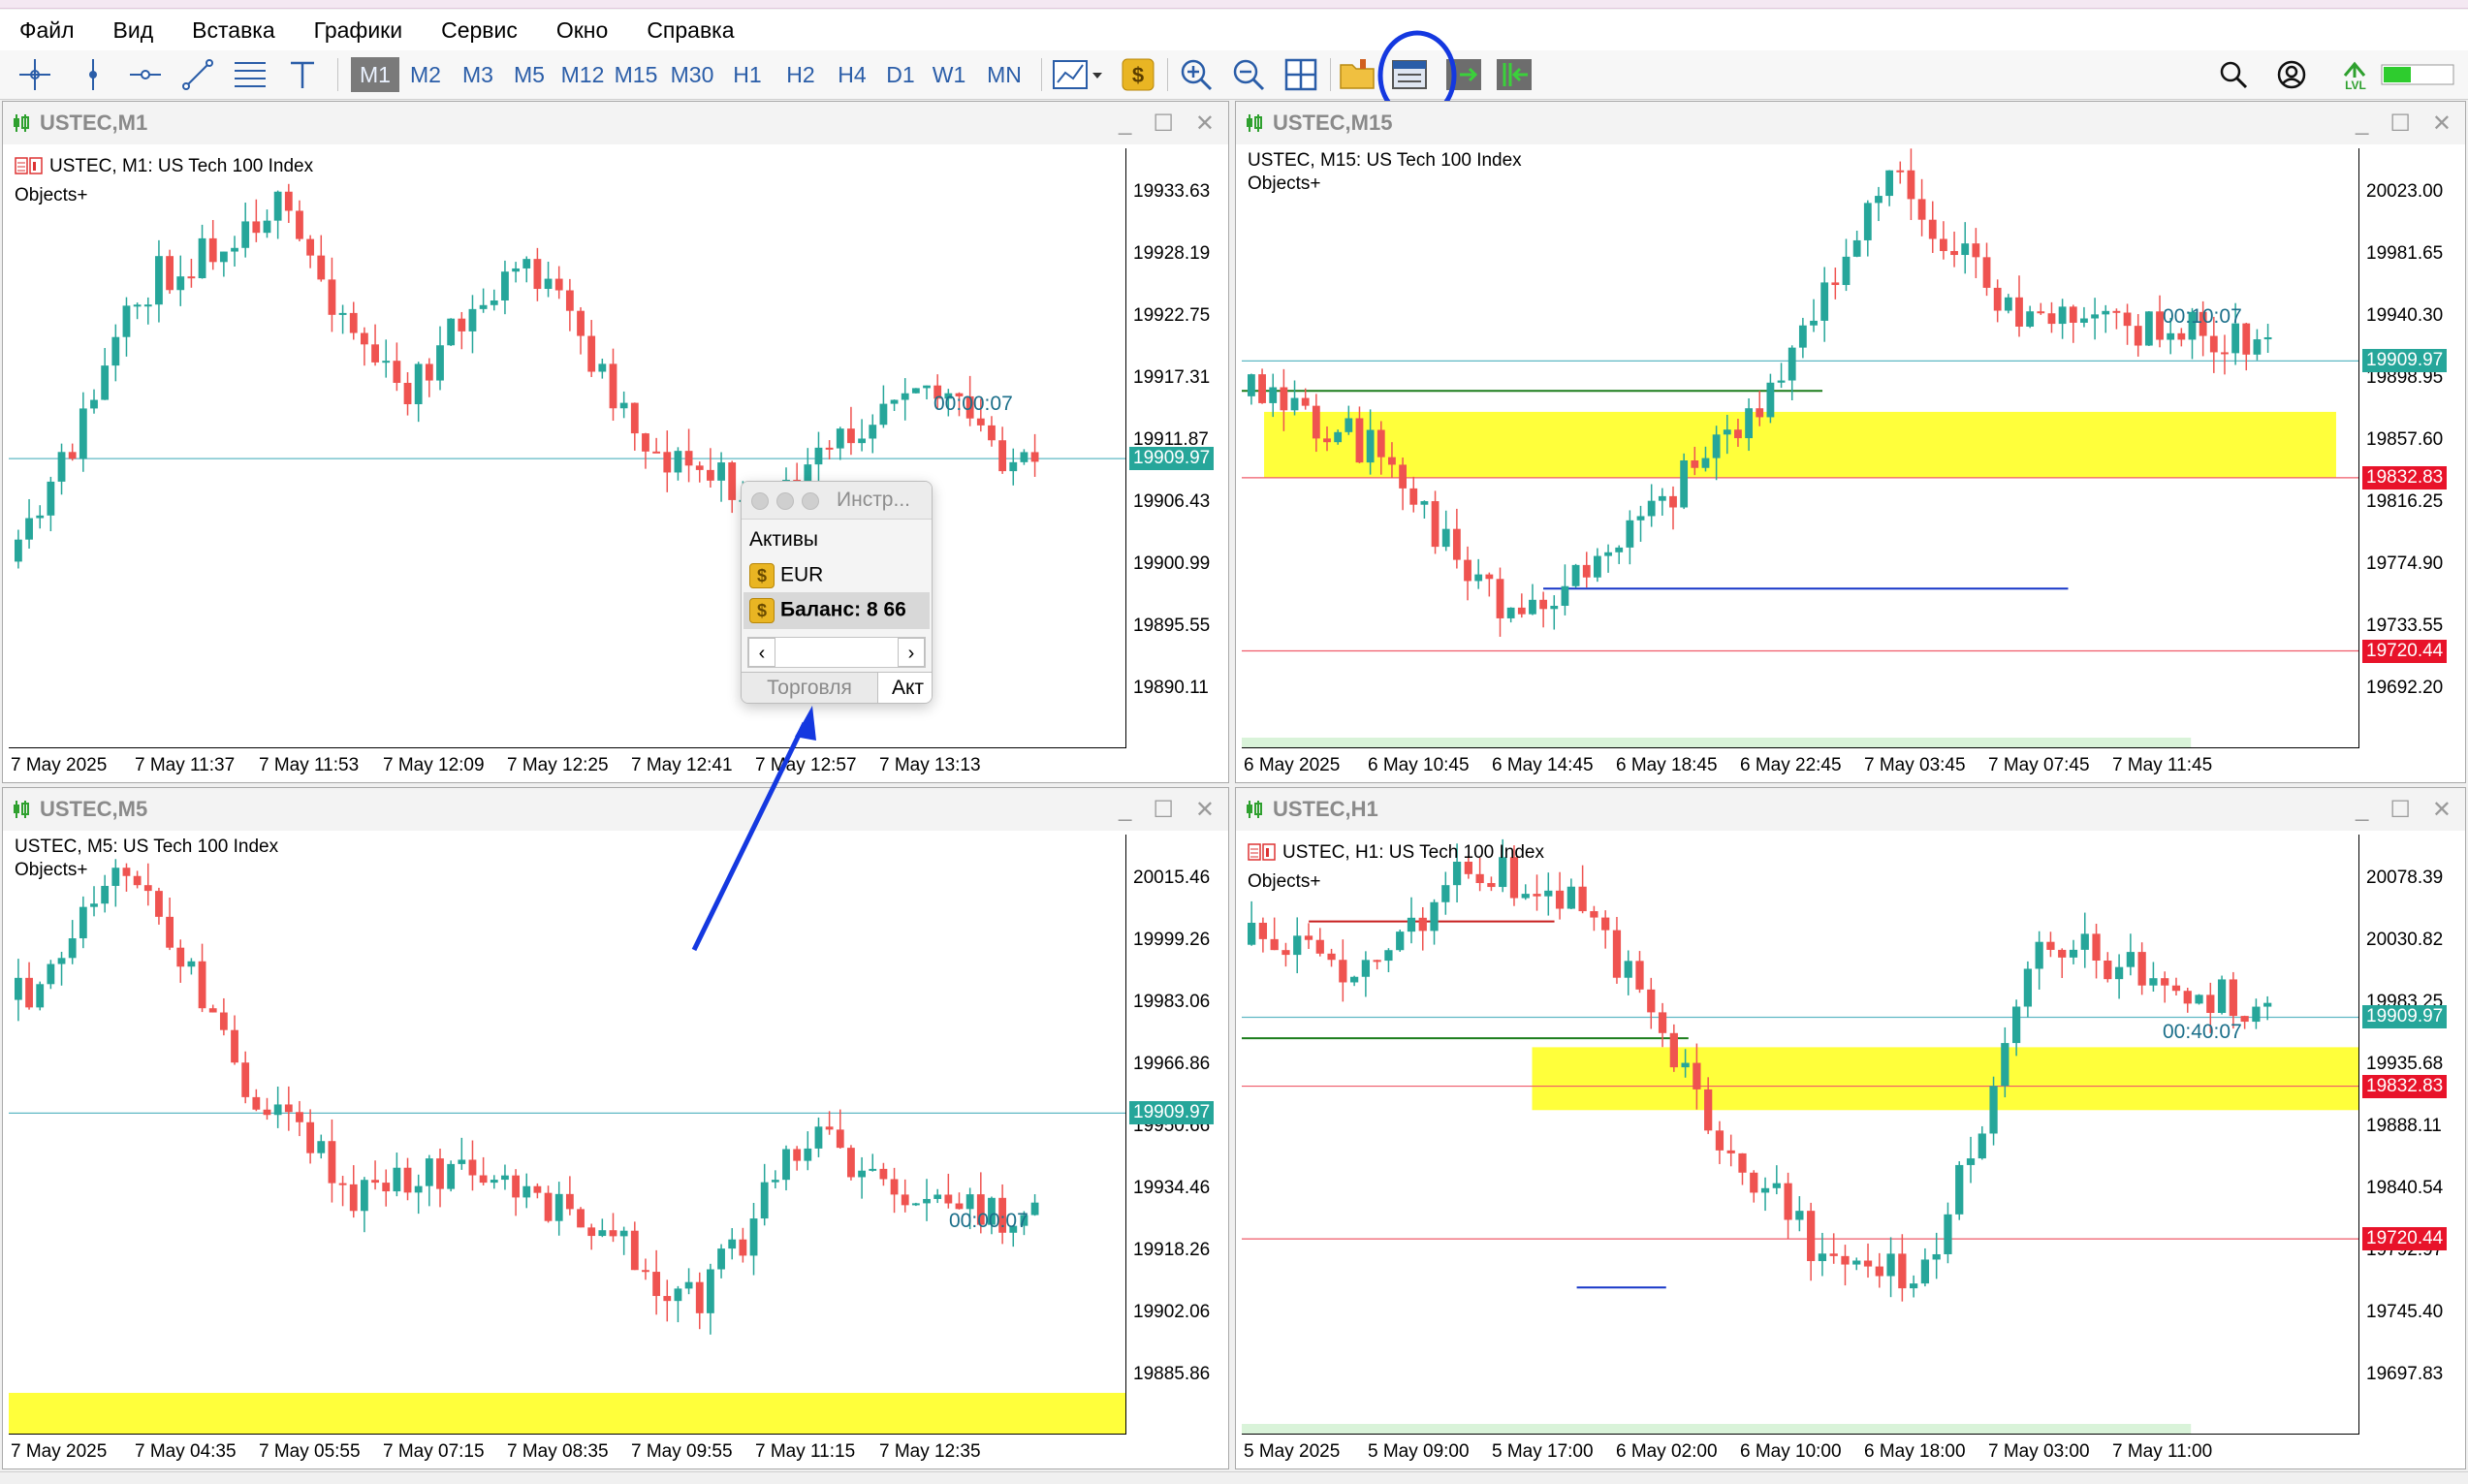  What do you see at coordinates (2291, 74) in the screenshot?
I see `account-icon` at bounding box center [2291, 74].